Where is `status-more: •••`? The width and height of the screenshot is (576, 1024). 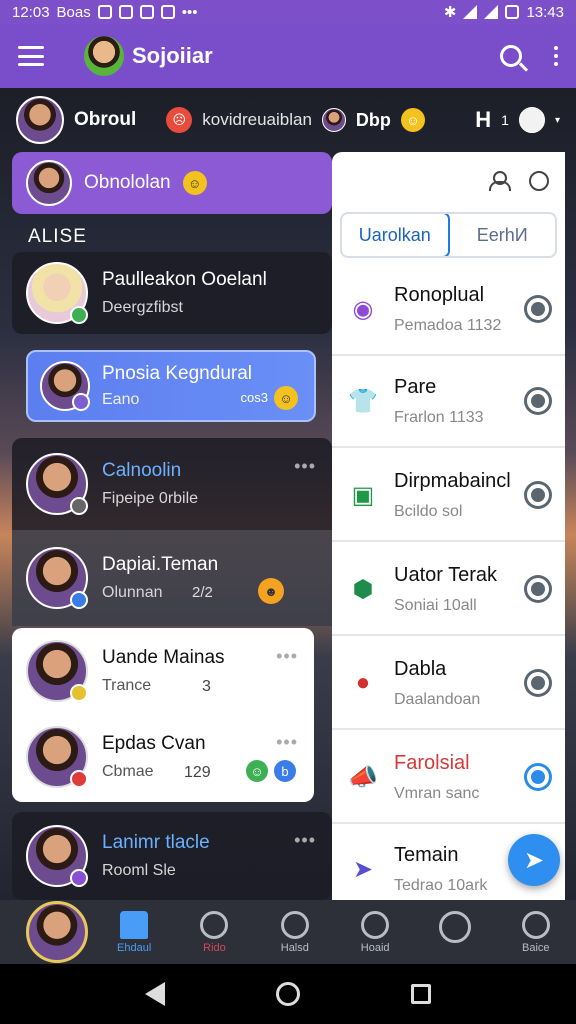 status-more: ••• is located at coordinates (189, 12).